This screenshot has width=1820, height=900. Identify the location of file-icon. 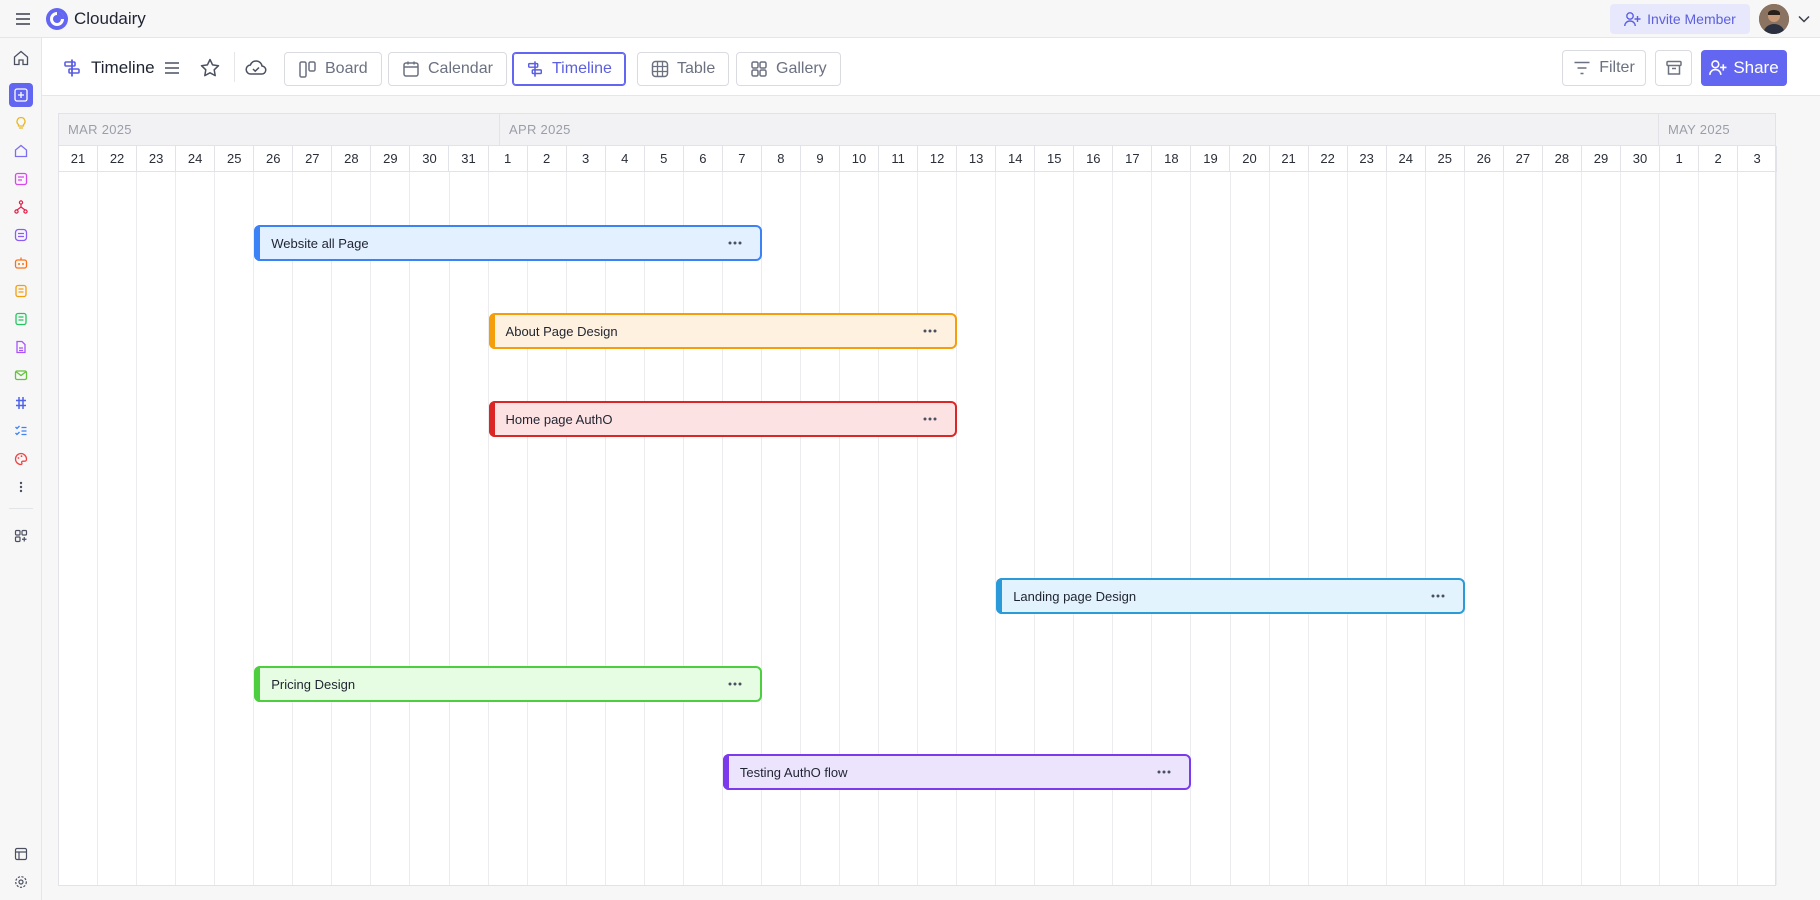
(21, 347).